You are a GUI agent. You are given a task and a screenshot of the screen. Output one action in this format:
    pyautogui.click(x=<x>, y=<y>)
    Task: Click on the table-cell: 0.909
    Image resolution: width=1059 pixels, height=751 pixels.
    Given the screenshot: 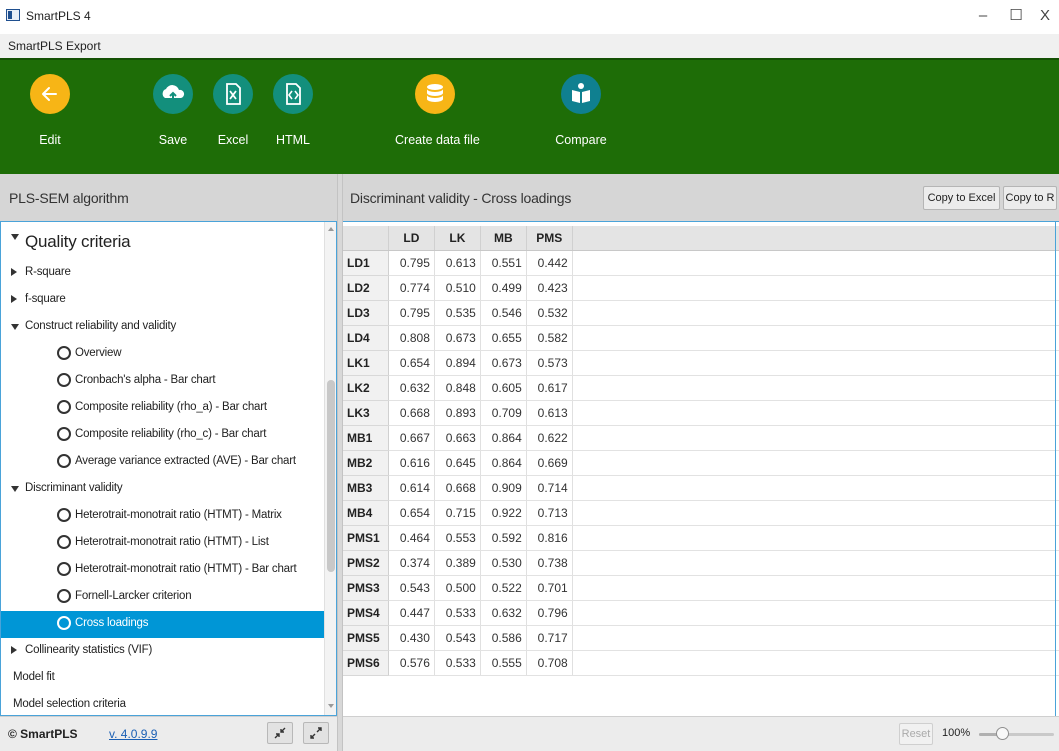 What is the action you would take?
    pyautogui.click(x=503, y=488)
    